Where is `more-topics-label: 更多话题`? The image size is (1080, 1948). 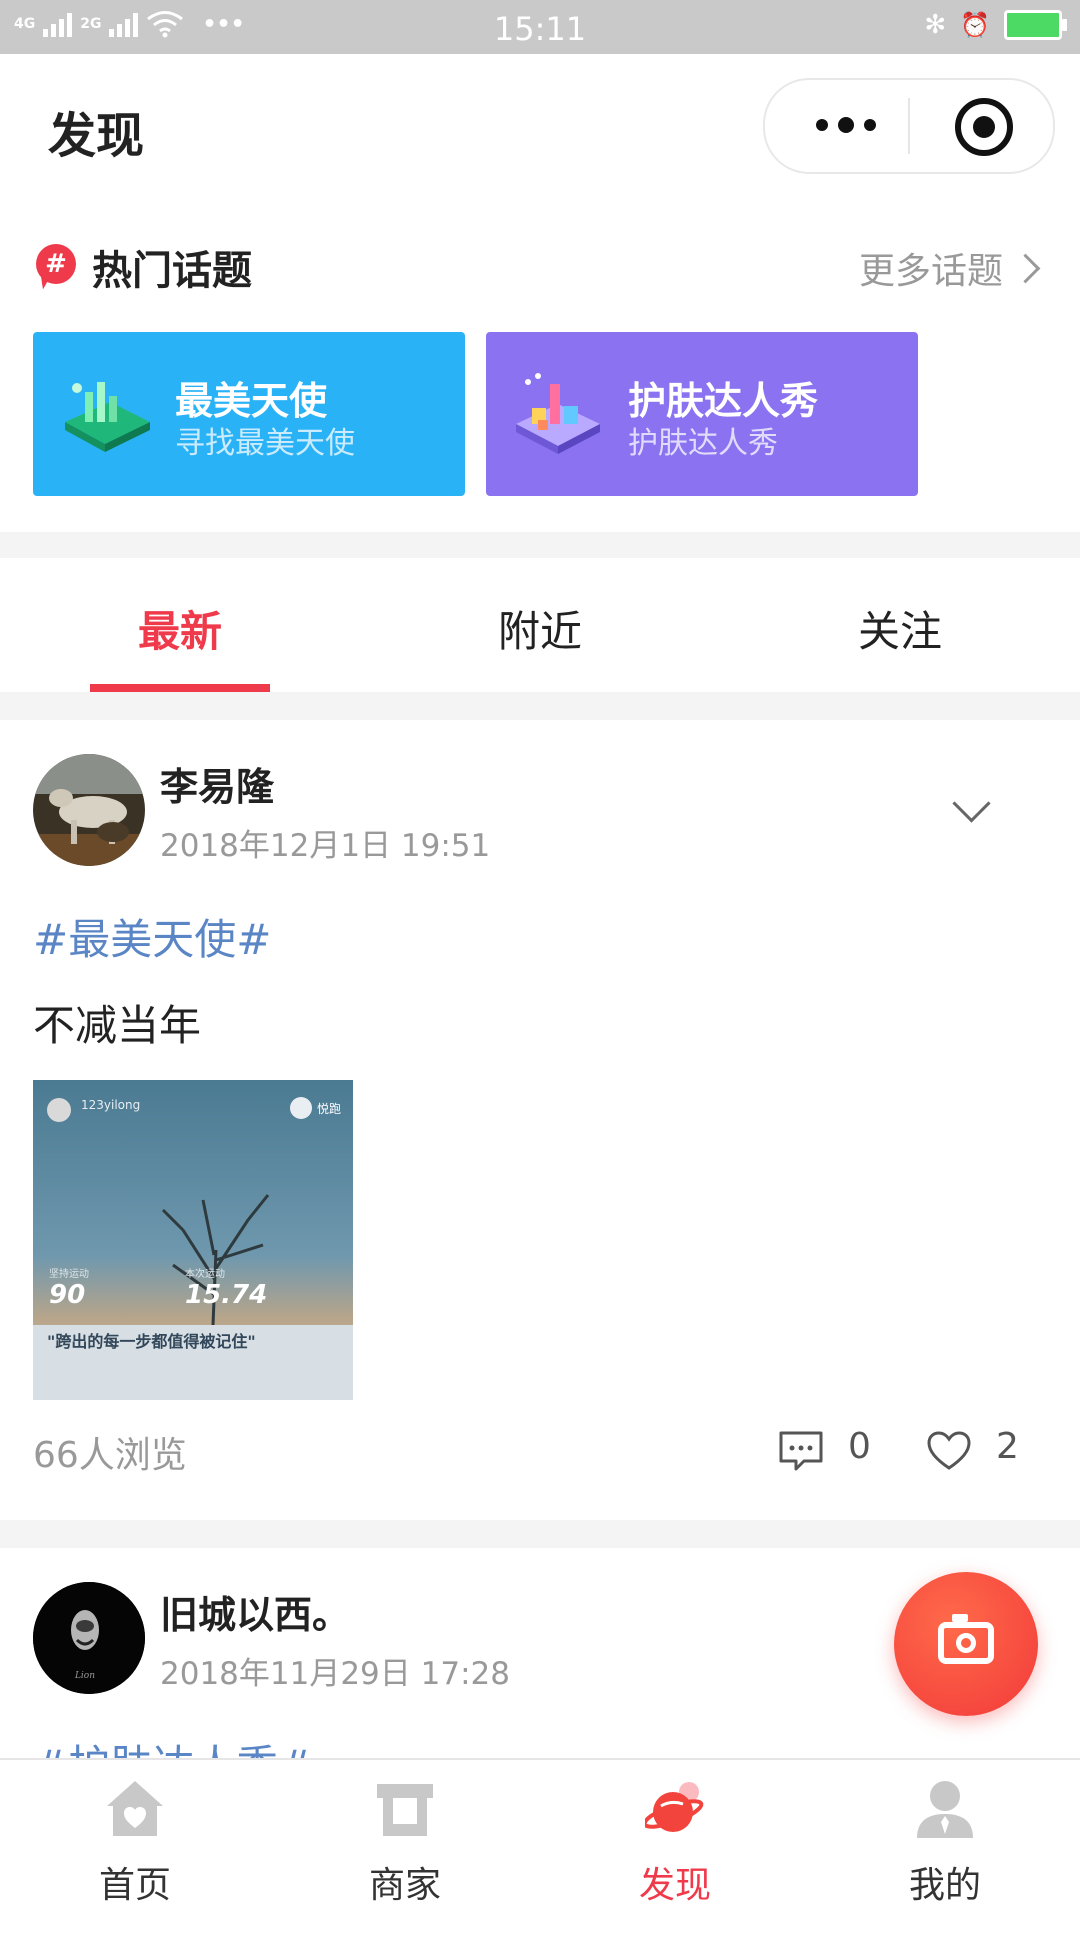 more-topics-label: 更多话题 is located at coordinates (930, 271).